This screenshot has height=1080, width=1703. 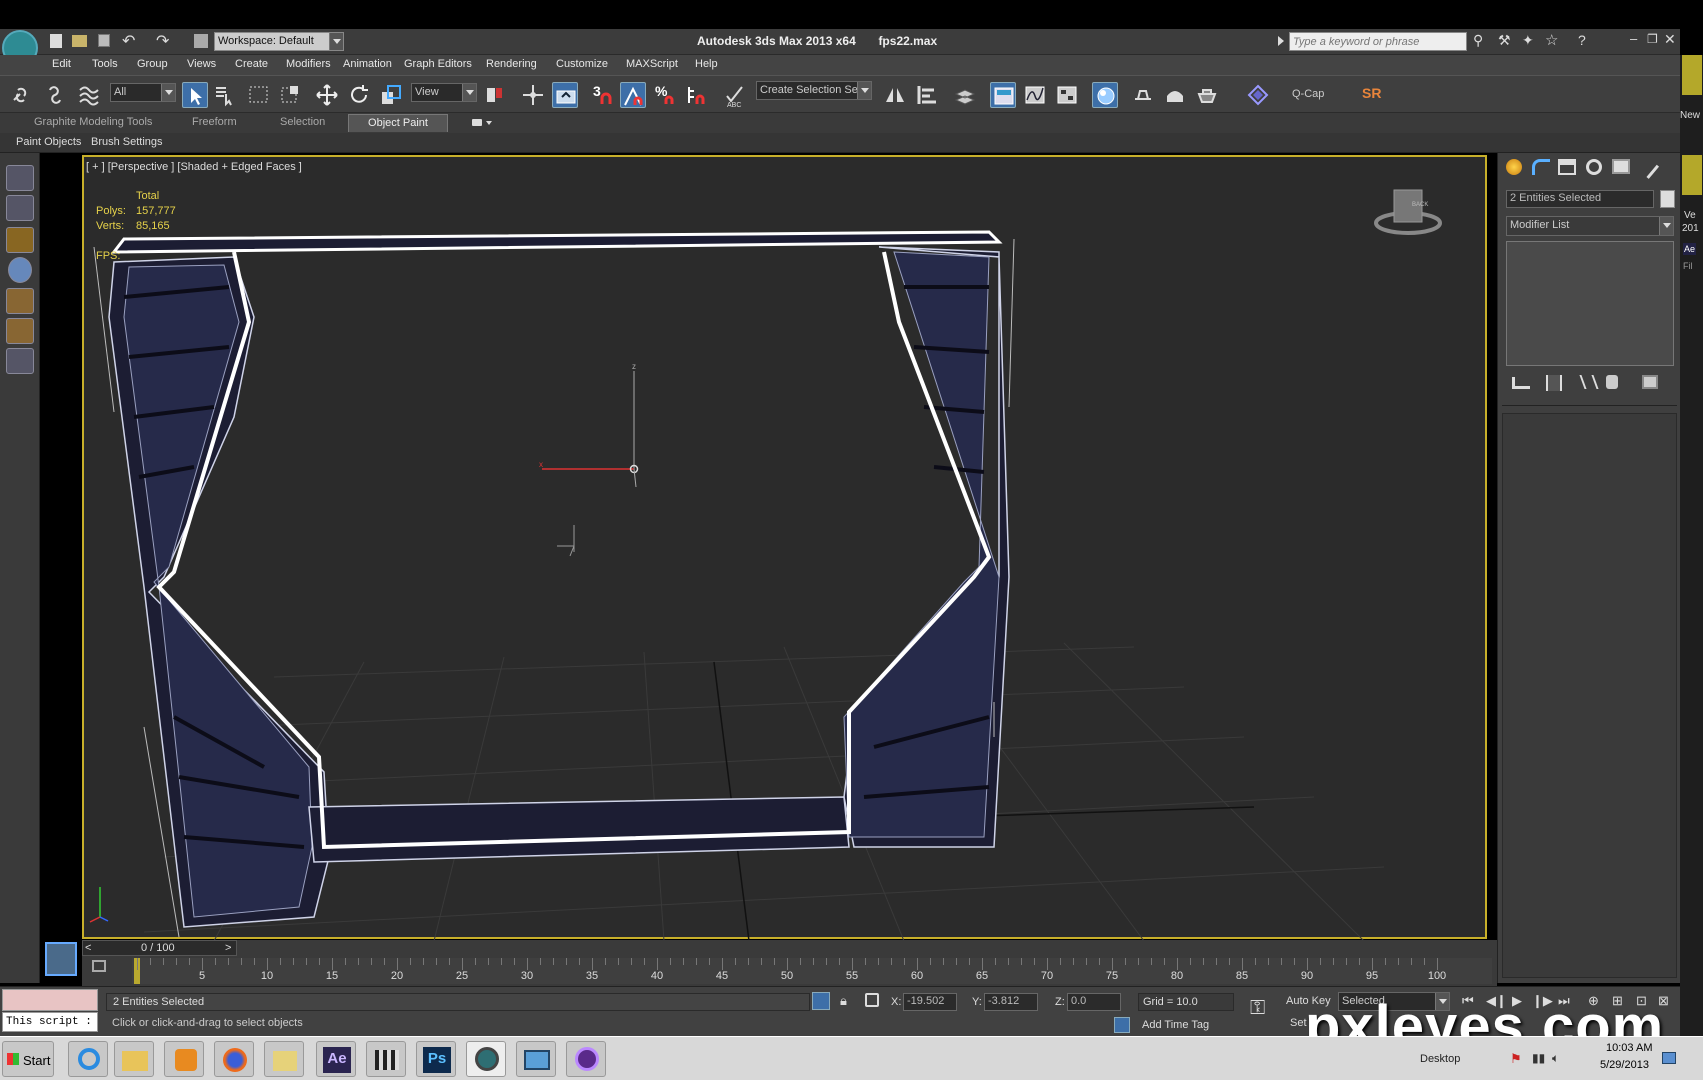 What do you see at coordinates (159, 948) in the screenshot?
I see `time-slider-track: < 0 / 100 >` at bounding box center [159, 948].